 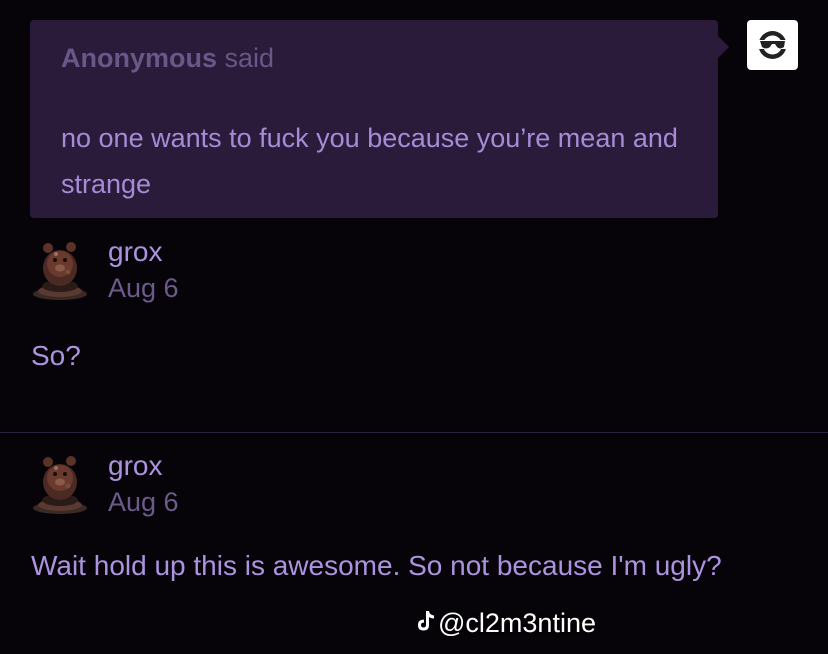 I want to click on reply-divider, so click(x=414, y=432).